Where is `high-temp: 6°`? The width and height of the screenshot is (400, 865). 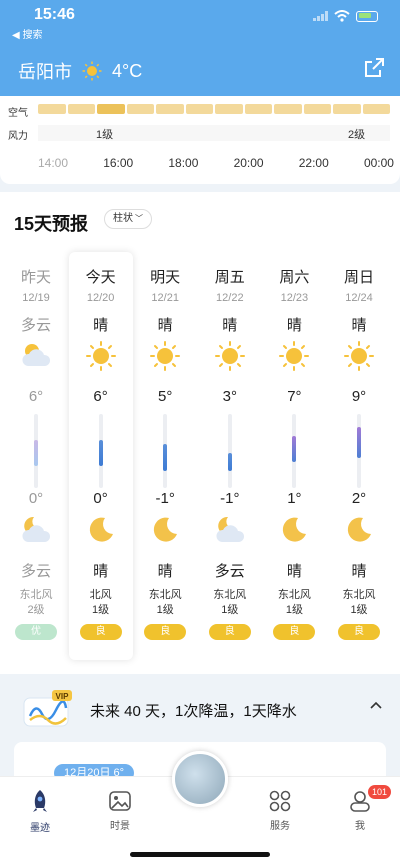 high-temp: 6° is located at coordinates (36, 396).